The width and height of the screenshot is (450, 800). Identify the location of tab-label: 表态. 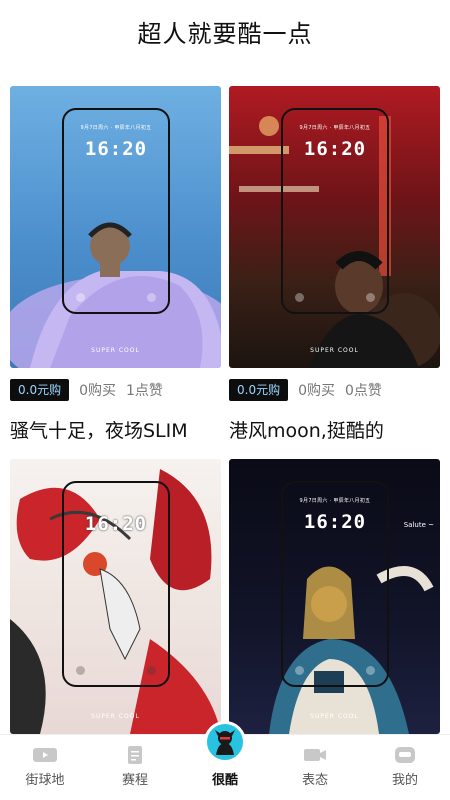
(314, 780).